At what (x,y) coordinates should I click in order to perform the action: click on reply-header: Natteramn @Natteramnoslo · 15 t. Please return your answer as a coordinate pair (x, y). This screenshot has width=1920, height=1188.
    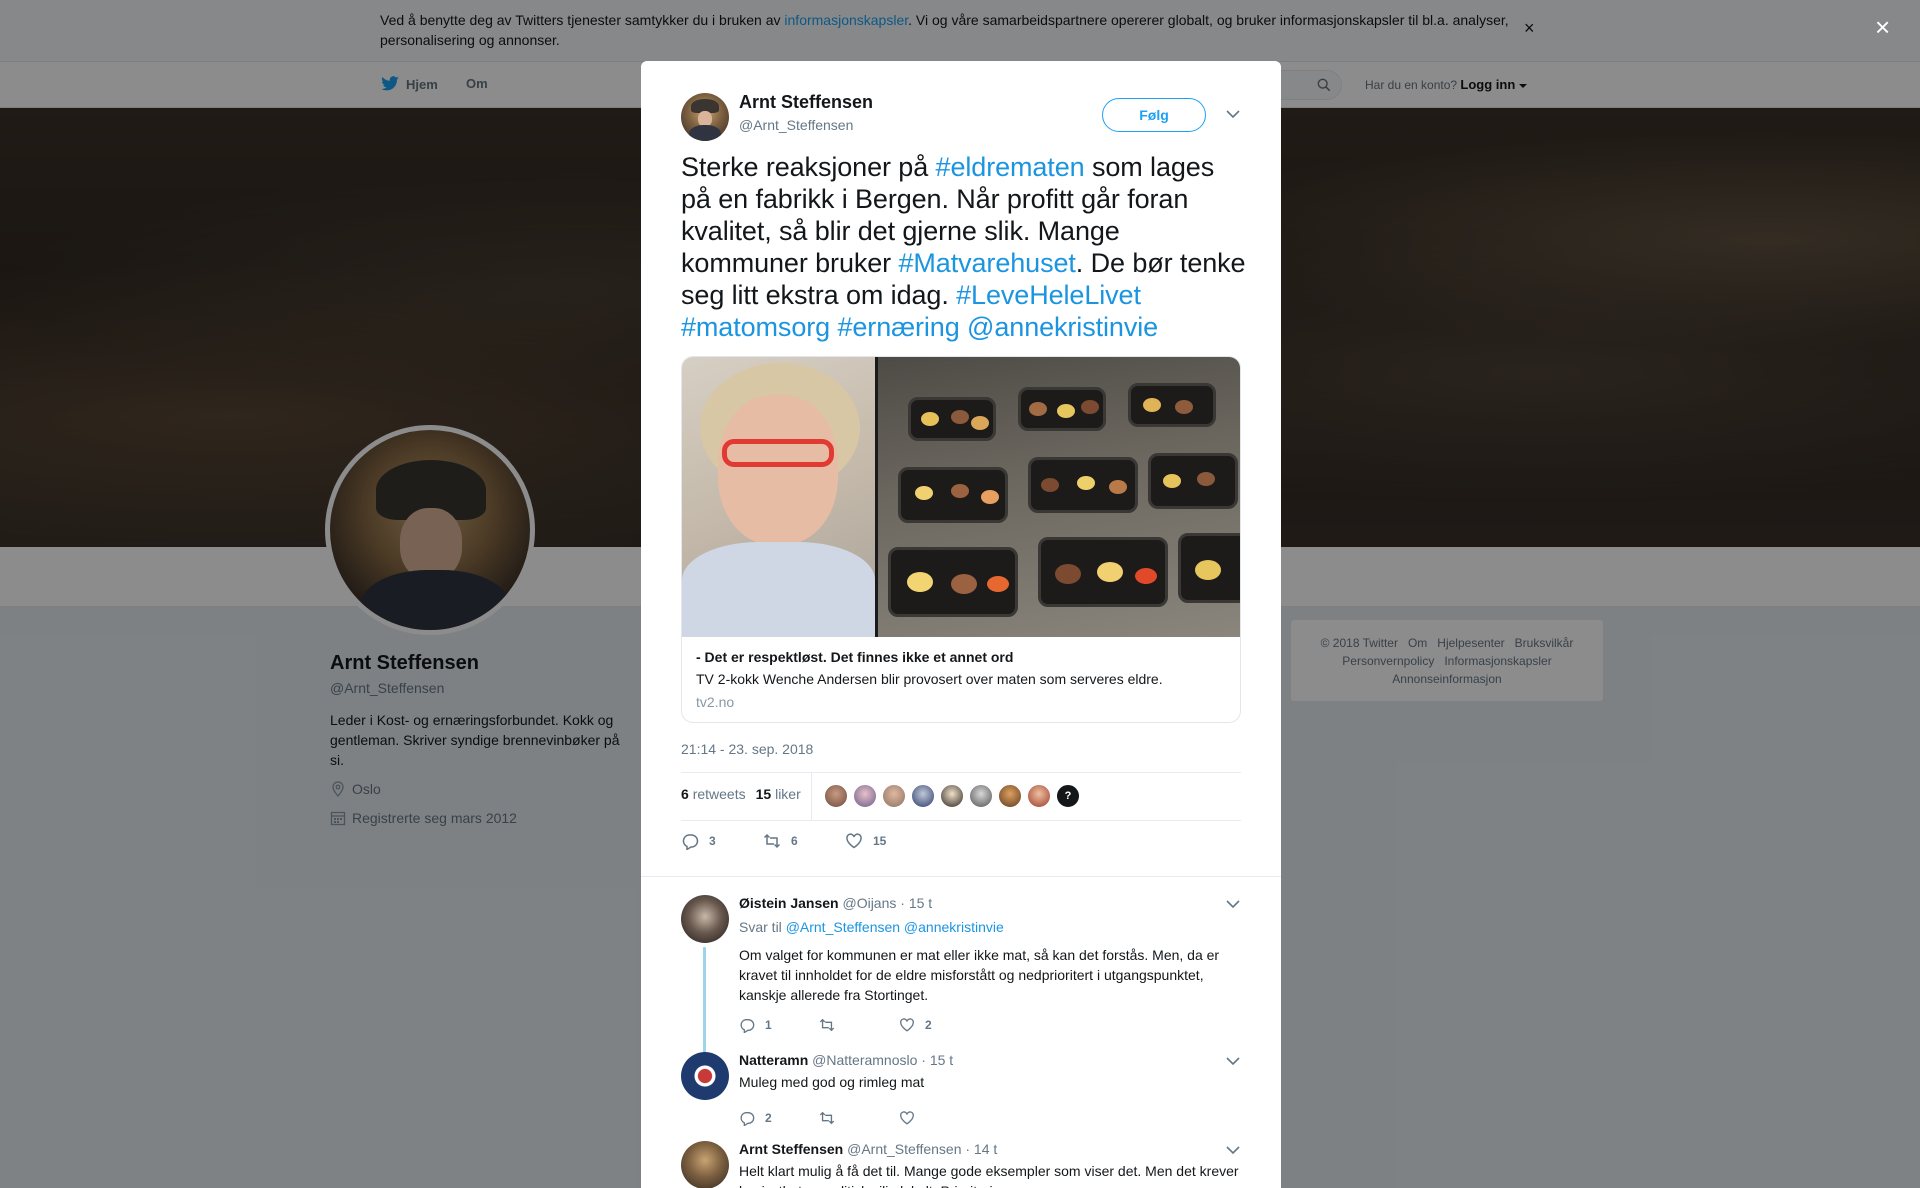
    Looking at the image, I should click on (846, 1060).